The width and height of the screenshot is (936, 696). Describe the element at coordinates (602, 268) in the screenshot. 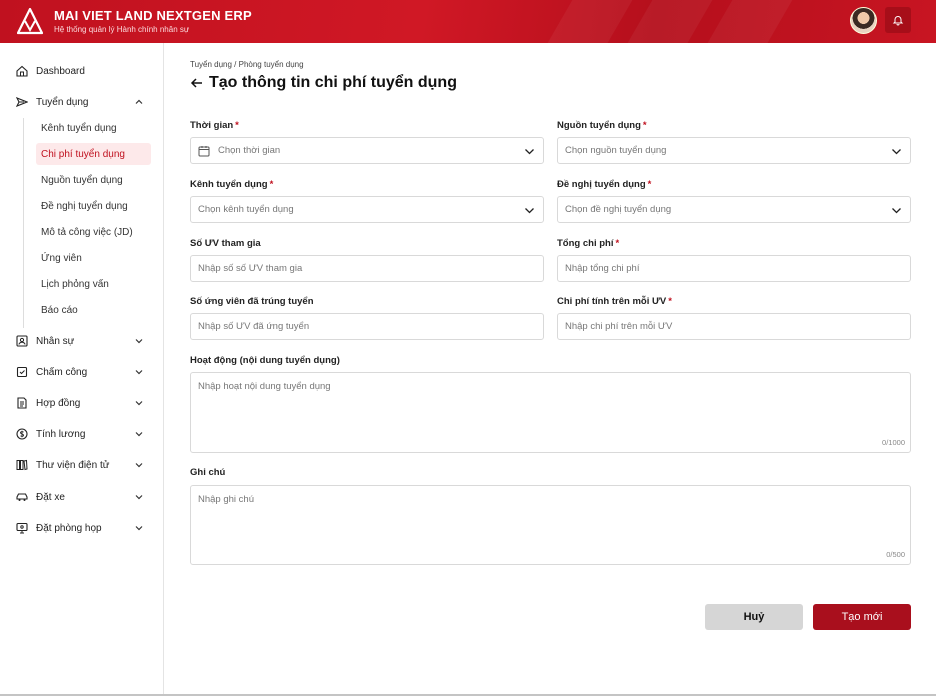

I see `total-cost-placeholder: Nhập tổng chi phí` at that location.